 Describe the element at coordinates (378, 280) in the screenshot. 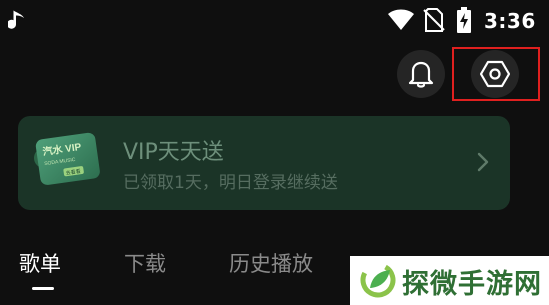

I see `leaf-logo-icon` at that location.